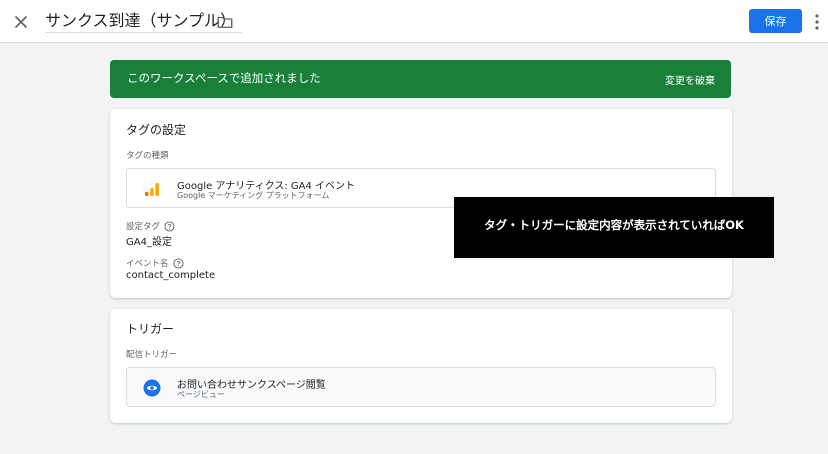 Image resolution: width=828 pixels, height=454 pixels. Describe the element at coordinates (152, 388) in the screenshot. I see `eye-icon` at that location.